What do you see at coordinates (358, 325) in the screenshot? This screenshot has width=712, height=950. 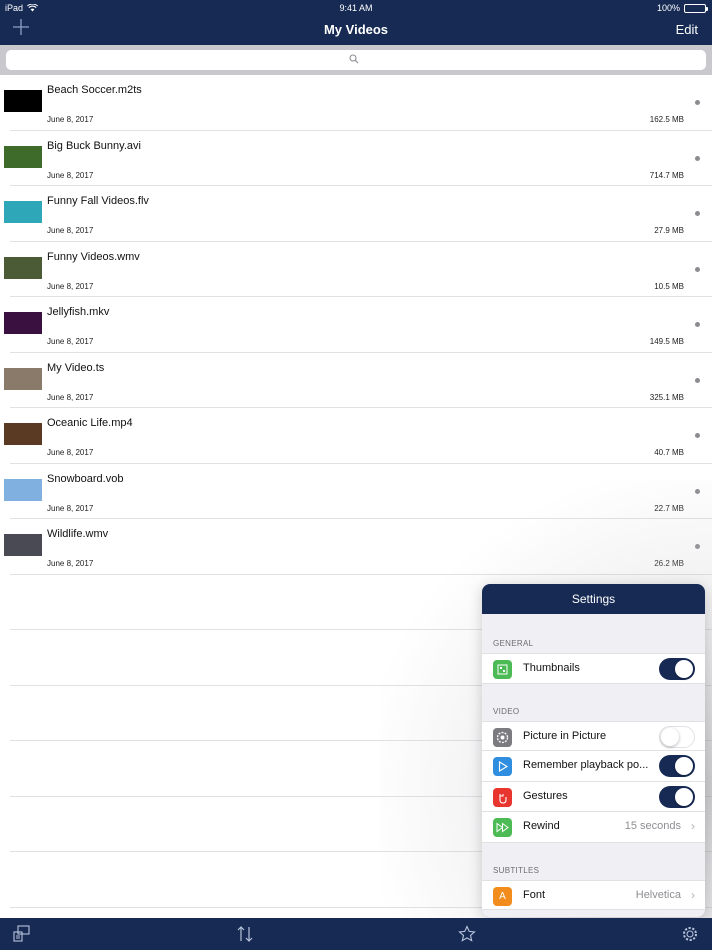 I see `list-item: Jellyfish.mkv June 8, 2017 149.5 MB` at bounding box center [358, 325].